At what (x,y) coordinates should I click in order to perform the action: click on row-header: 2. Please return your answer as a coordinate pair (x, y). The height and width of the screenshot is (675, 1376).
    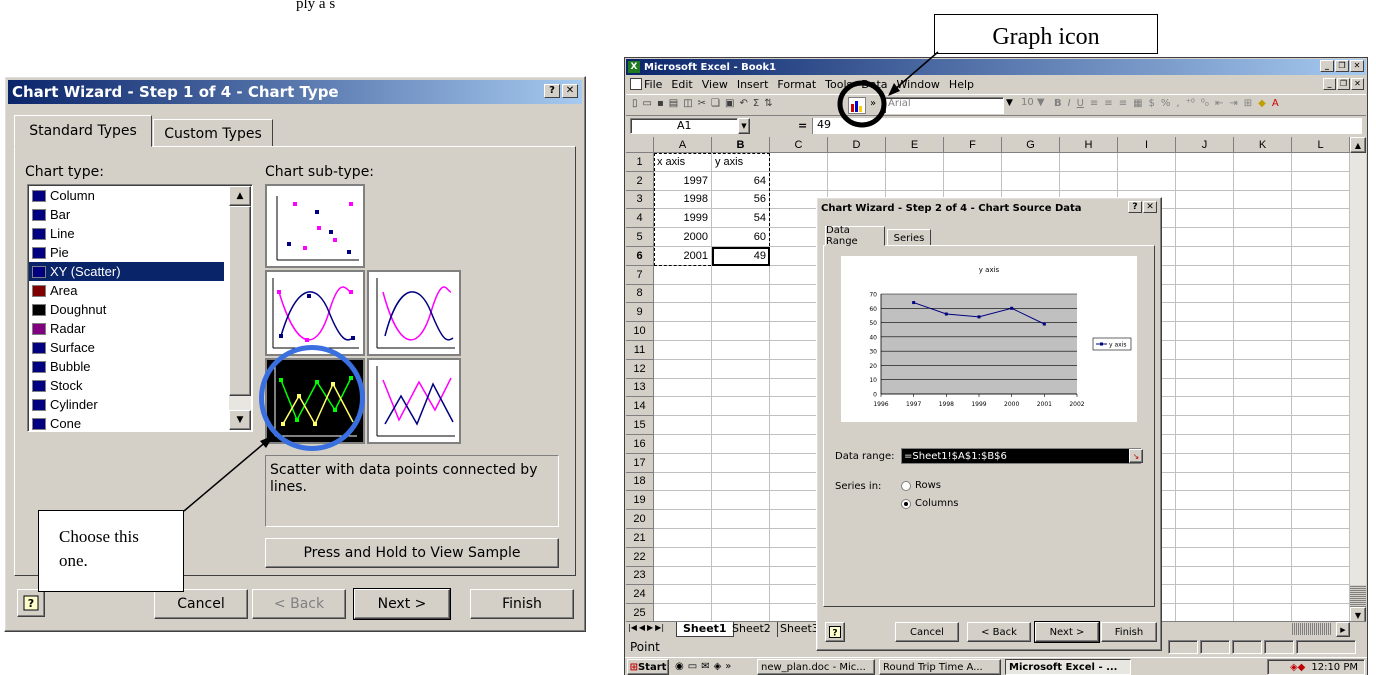
    Looking at the image, I should click on (640, 181).